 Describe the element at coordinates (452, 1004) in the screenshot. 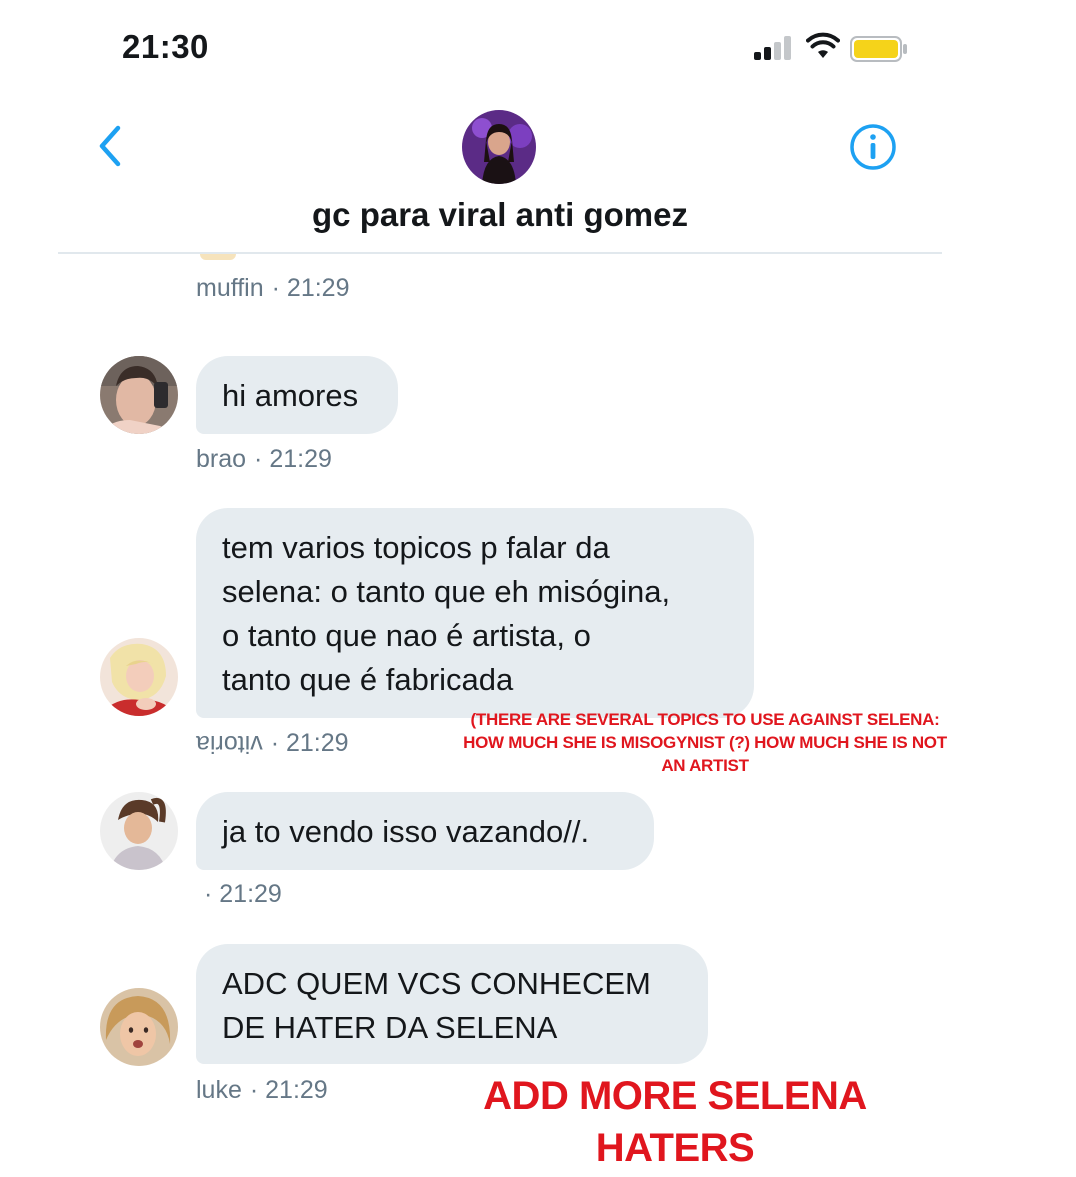

I see `message-bubble: ADC QUEM VCS CONHECEM DE HATER DA SELENA` at that location.